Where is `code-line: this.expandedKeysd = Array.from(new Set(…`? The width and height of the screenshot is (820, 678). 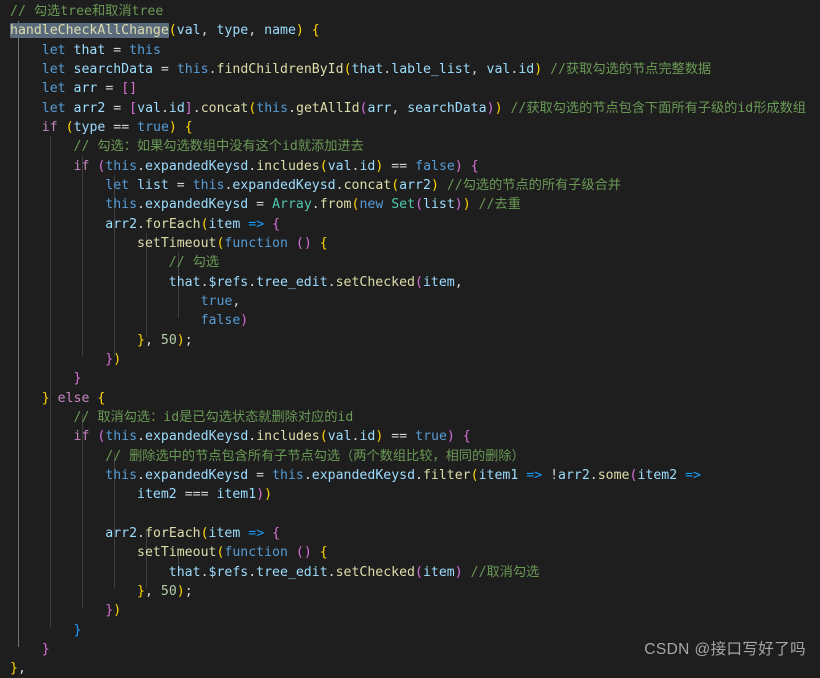
code-line: this.expandedKeysd = Array.from(new Set(… is located at coordinates (313, 205).